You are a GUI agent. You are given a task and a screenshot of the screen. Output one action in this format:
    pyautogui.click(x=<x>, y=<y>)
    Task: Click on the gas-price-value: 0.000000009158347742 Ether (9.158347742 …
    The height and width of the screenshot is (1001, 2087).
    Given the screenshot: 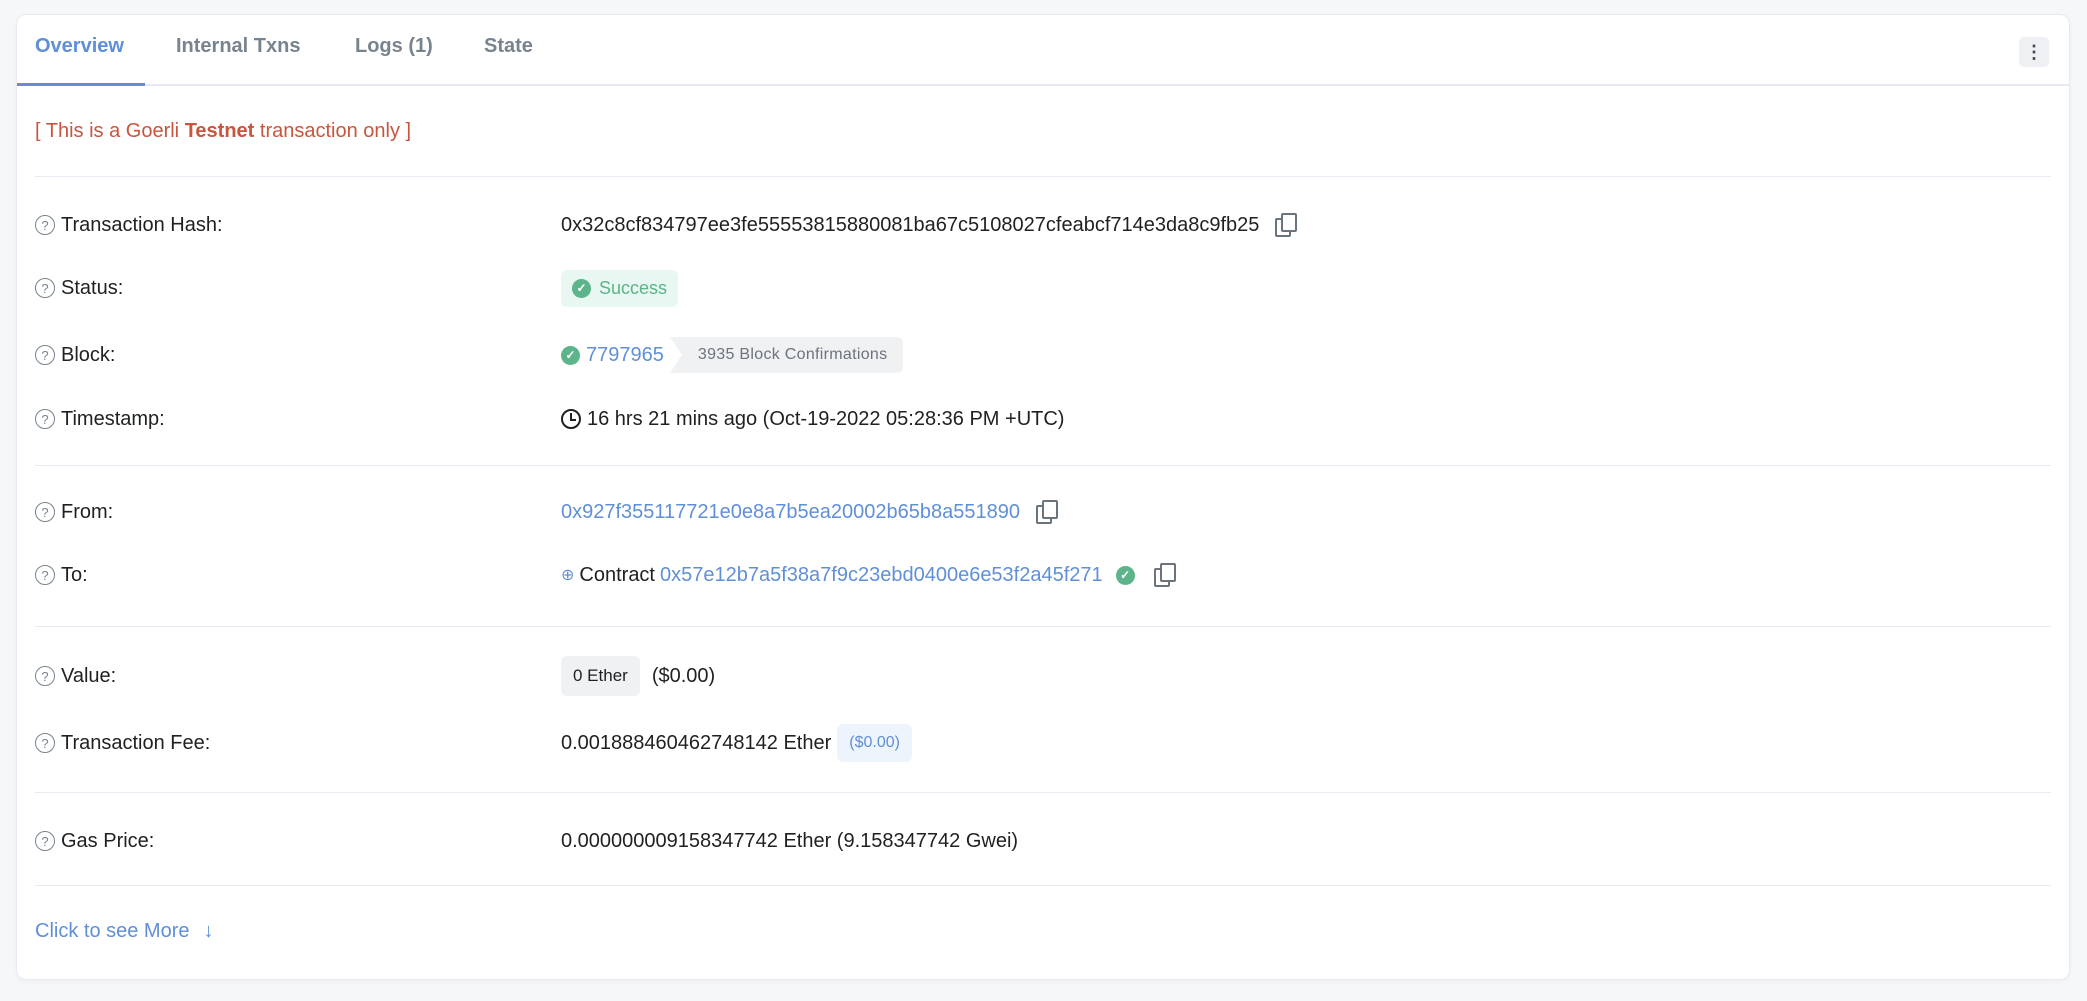 What is the action you would take?
    pyautogui.click(x=790, y=840)
    